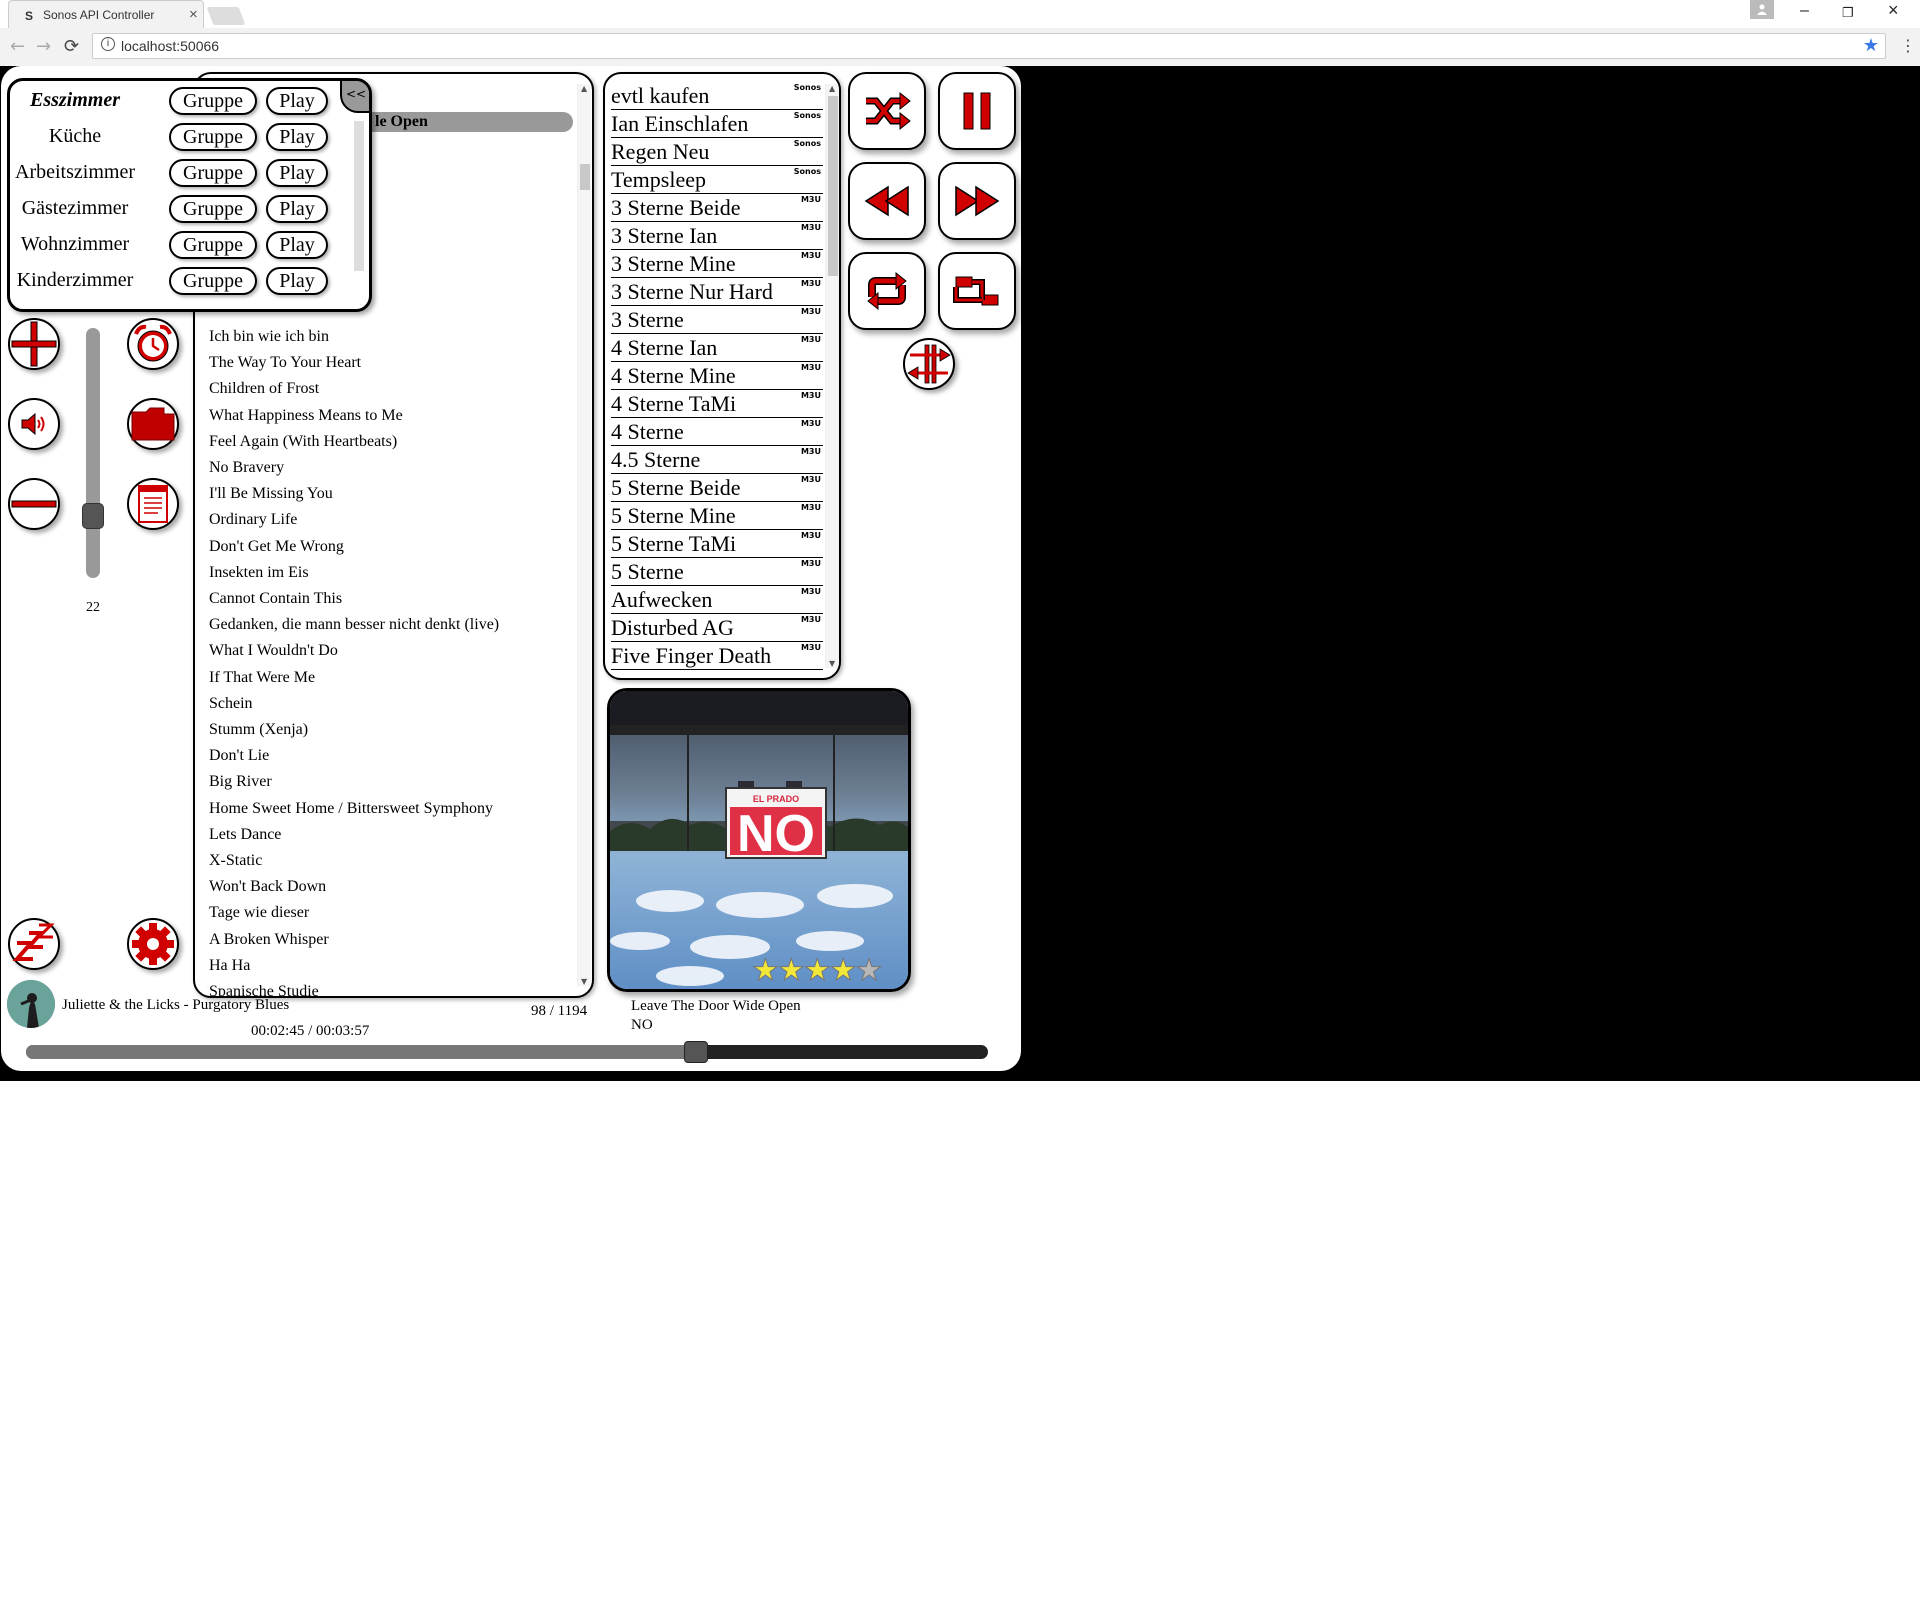  Describe the element at coordinates (389, 809) in the screenshot. I see `track-item: Home Sweet Home / Bittersweet Symphony` at that location.